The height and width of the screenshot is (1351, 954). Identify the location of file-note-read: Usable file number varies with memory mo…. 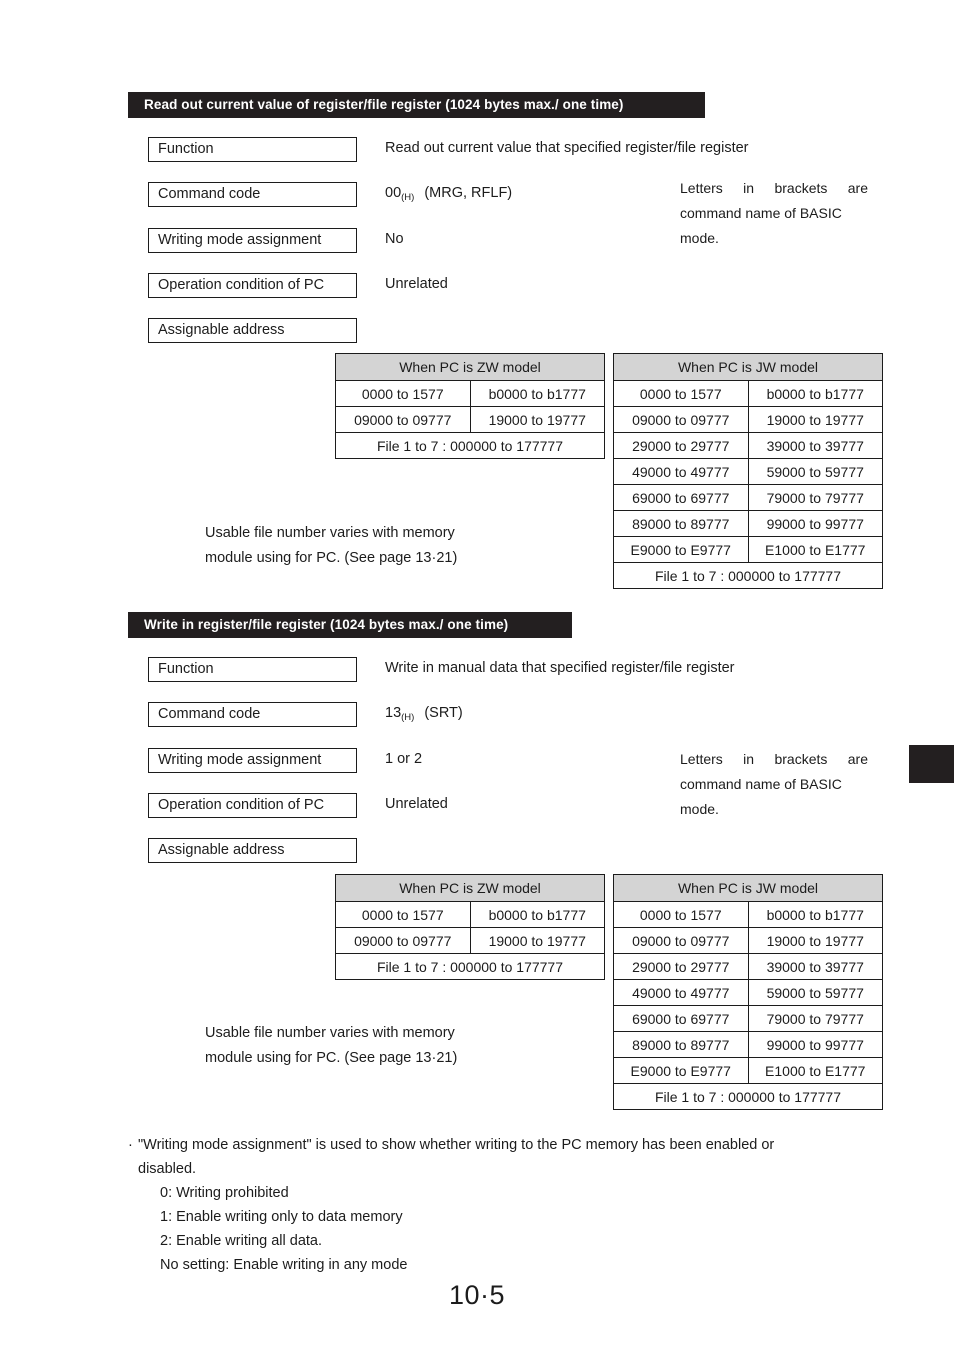
(331, 545).